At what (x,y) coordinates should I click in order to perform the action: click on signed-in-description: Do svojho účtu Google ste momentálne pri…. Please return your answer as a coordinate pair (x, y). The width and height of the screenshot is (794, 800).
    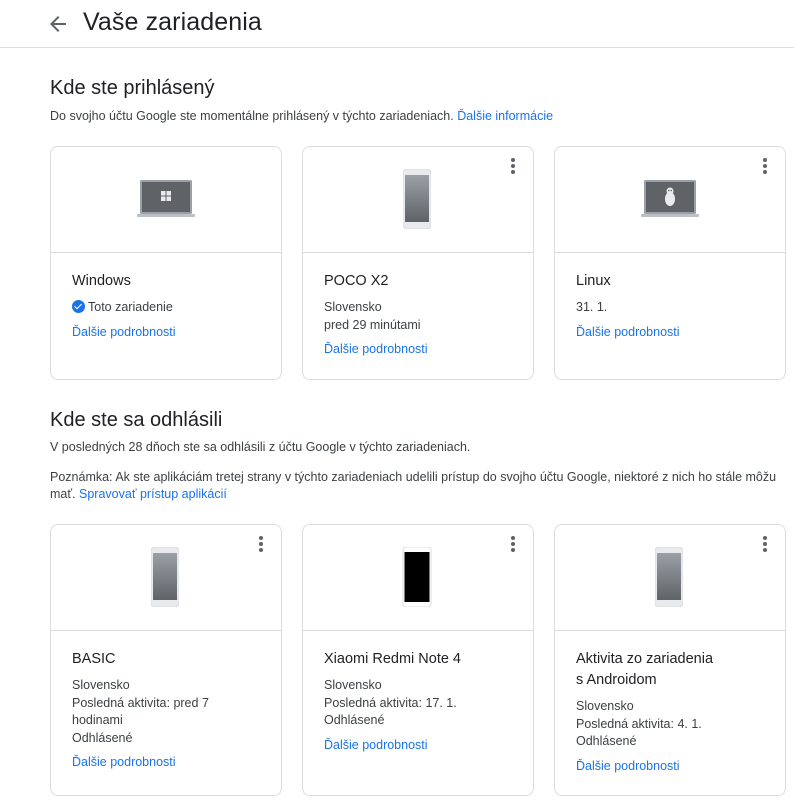
    Looking at the image, I should click on (301, 116).